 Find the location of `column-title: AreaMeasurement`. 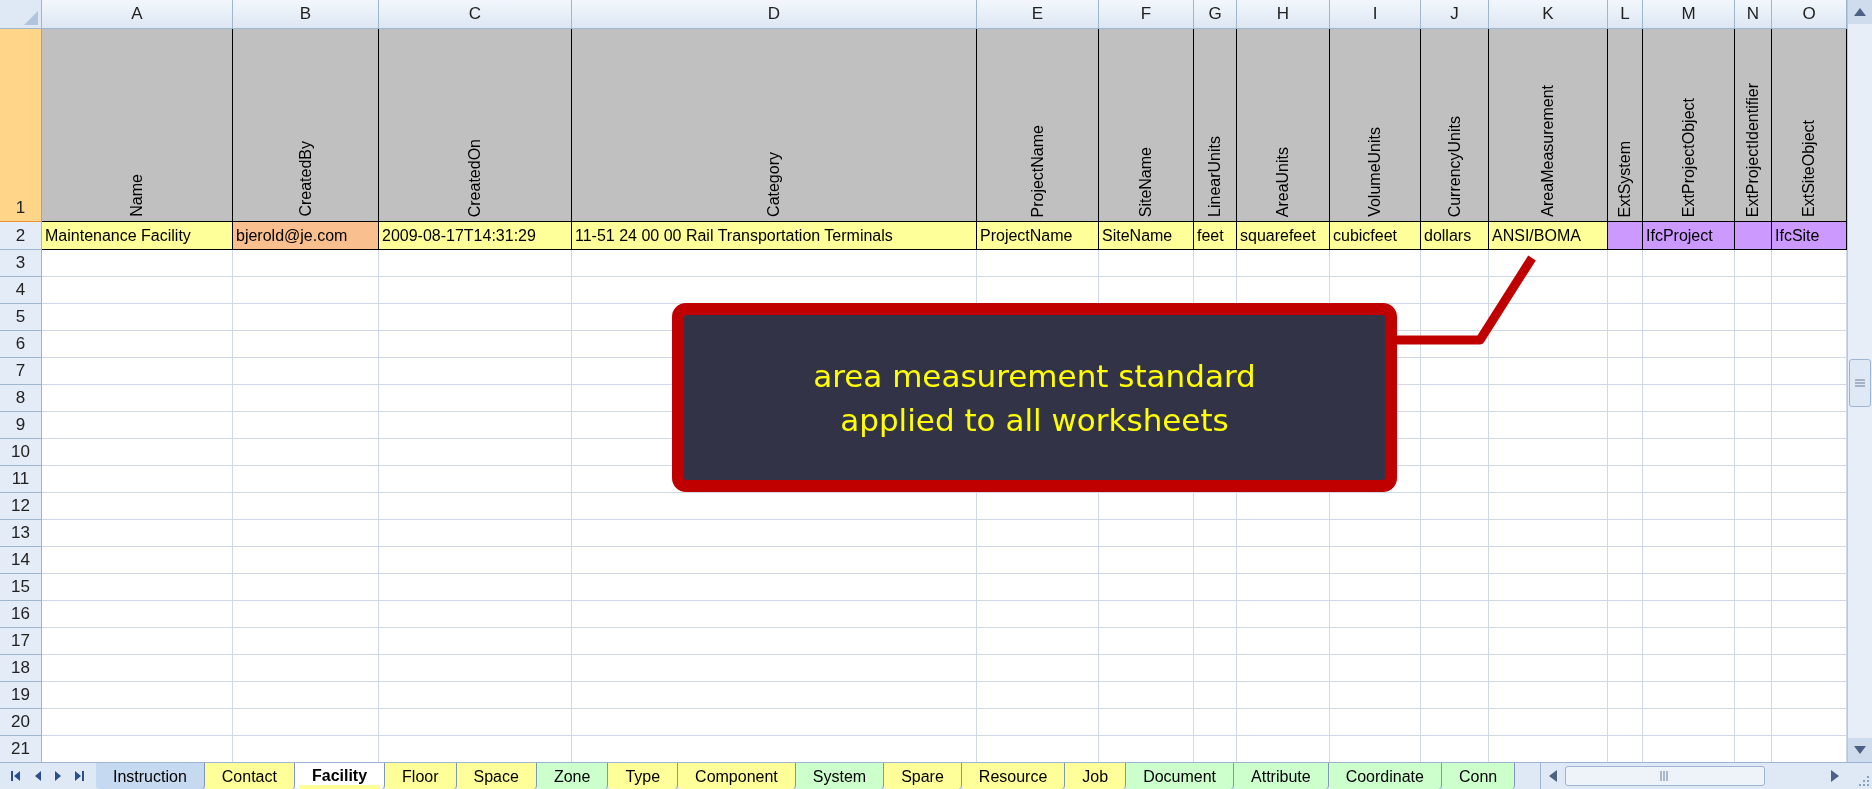

column-title: AreaMeasurement is located at coordinates (1547, 151).